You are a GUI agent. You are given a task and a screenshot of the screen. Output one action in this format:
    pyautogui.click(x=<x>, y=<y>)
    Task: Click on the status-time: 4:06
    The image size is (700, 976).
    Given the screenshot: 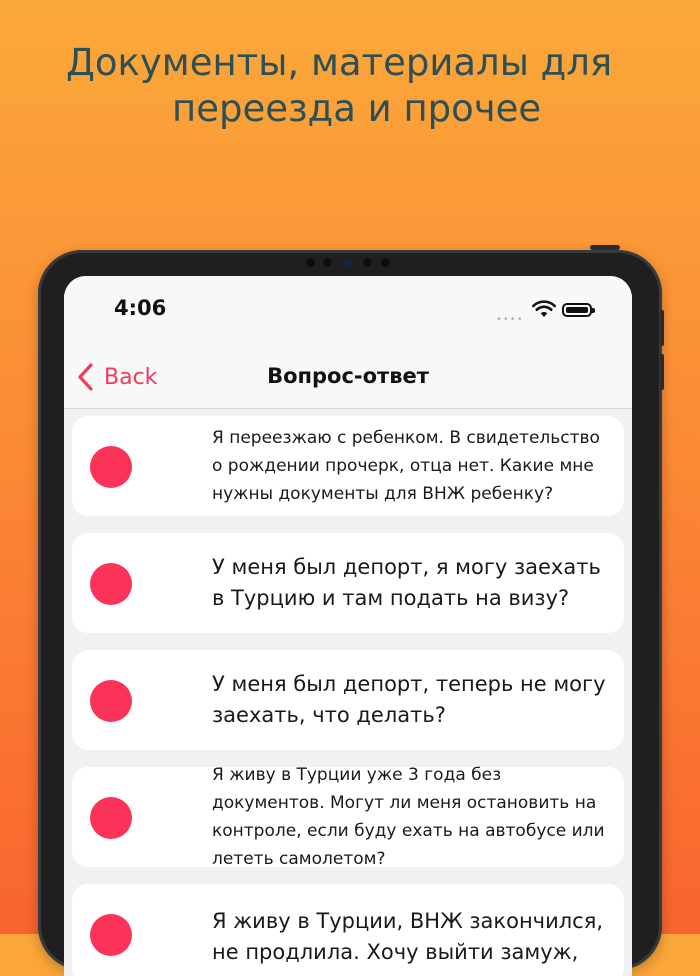 What is the action you would take?
    pyautogui.click(x=140, y=308)
    